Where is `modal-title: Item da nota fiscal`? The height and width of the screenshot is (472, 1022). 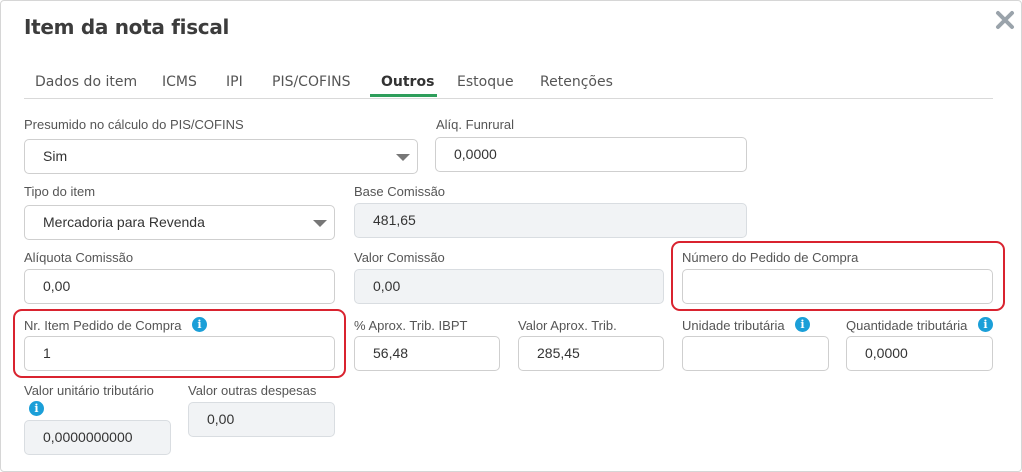 modal-title: Item da nota fiscal is located at coordinates (127, 27).